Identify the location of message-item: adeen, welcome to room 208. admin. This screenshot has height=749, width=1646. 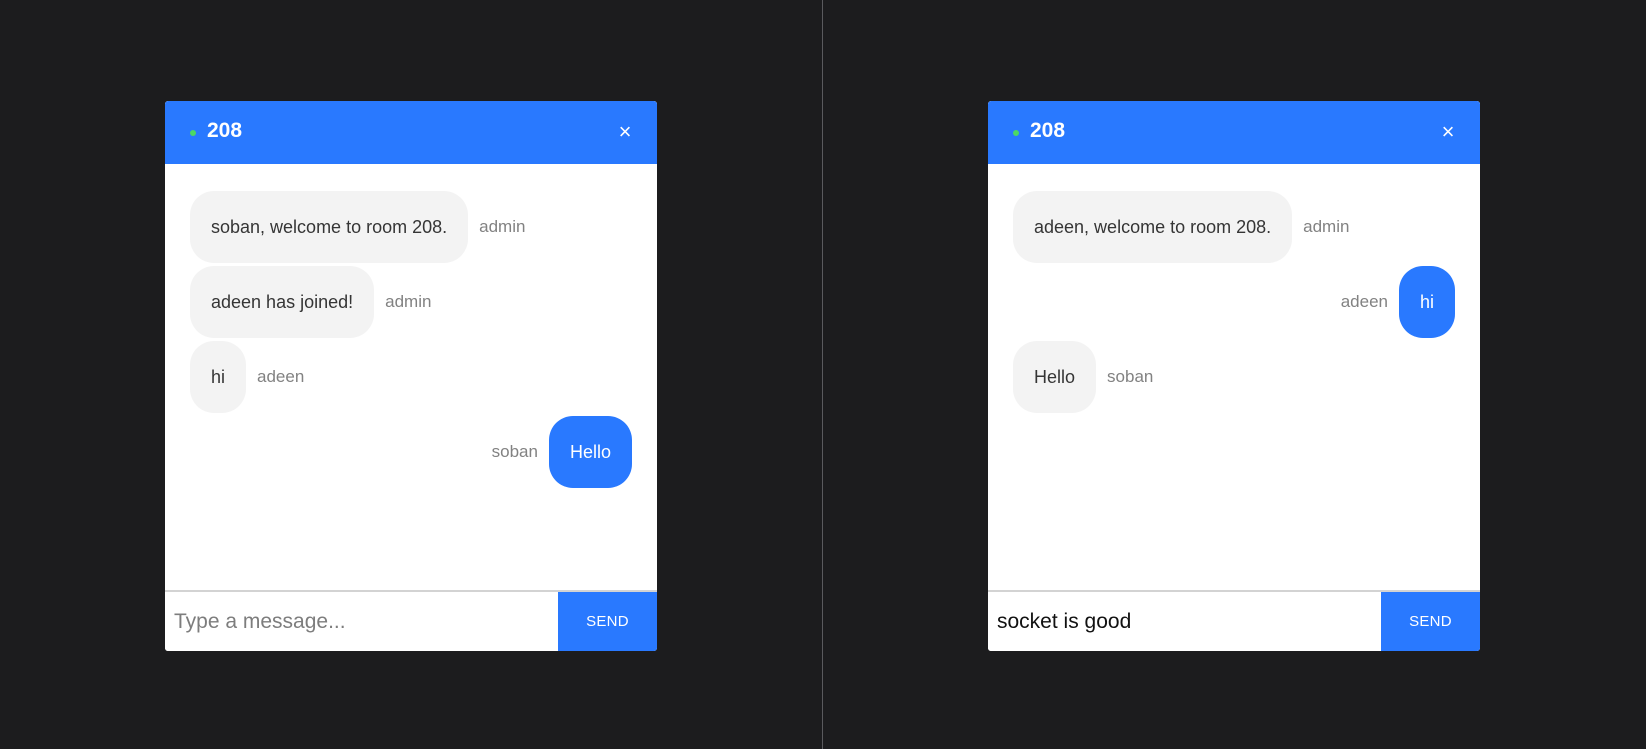
(1181, 227).